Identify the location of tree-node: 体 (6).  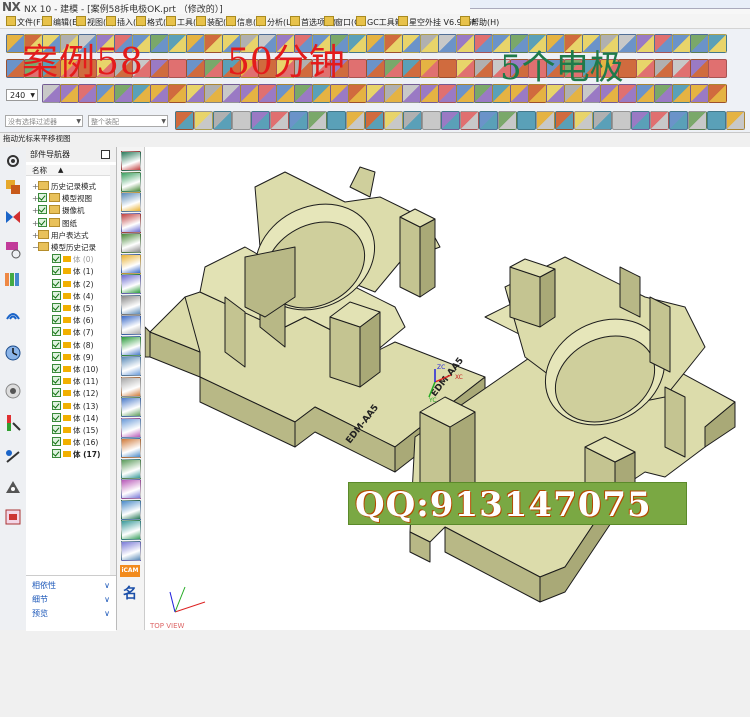
(73, 321).